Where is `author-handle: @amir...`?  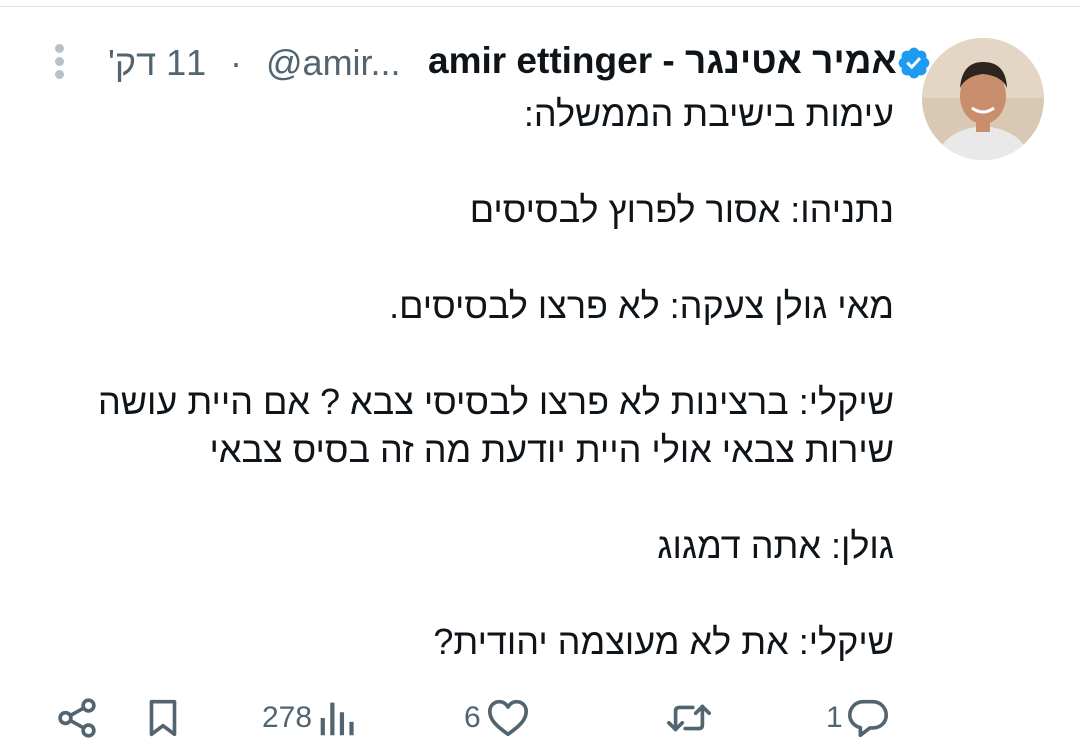 author-handle: @amir... is located at coordinates (333, 63).